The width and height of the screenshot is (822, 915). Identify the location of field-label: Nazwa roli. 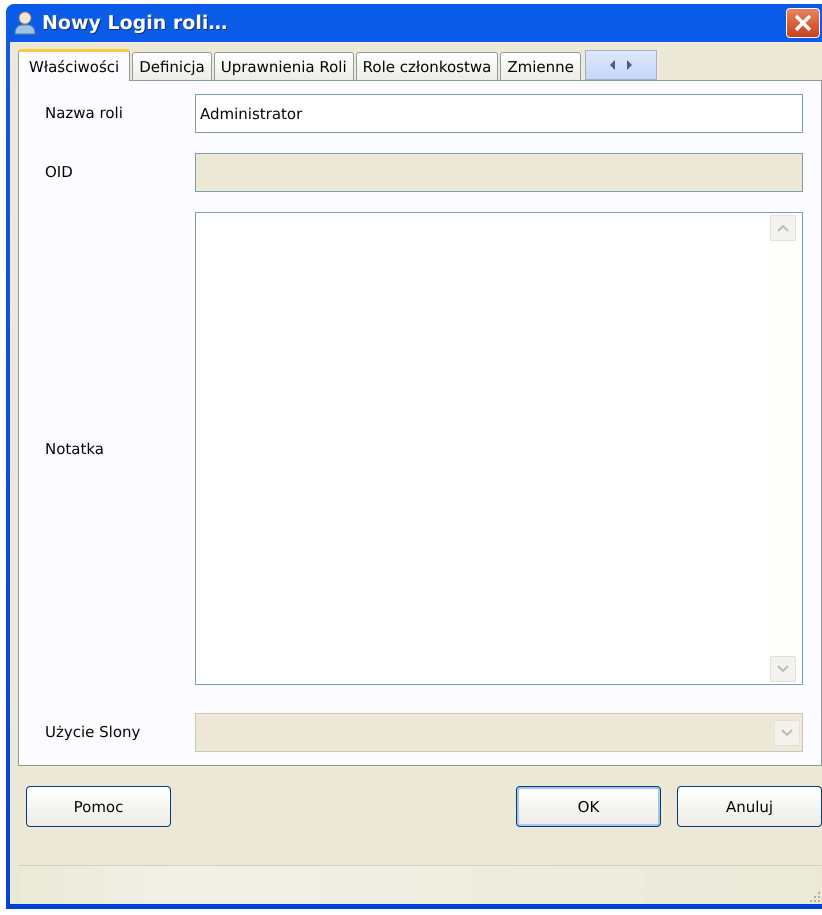
(84, 113).